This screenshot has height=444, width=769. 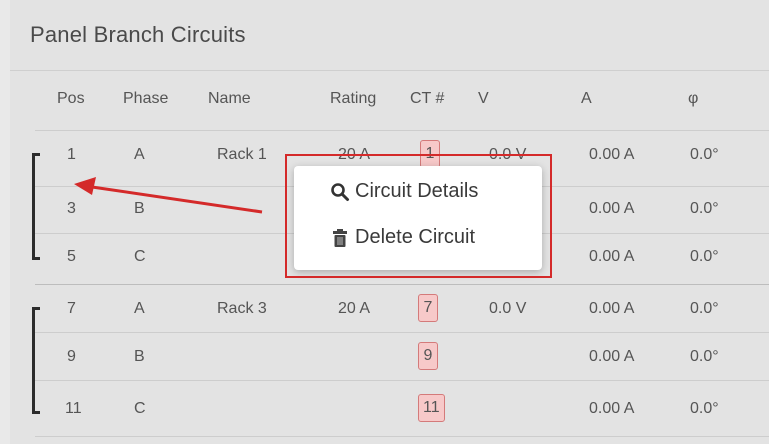 What do you see at coordinates (430, 154) in the screenshot?
I see `ct-badge: 1` at bounding box center [430, 154].